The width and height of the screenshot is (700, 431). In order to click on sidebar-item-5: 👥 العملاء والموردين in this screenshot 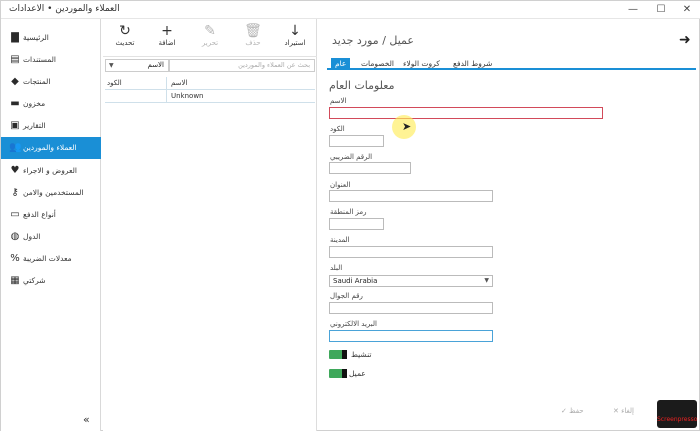, I will do `click(51, 148)`.